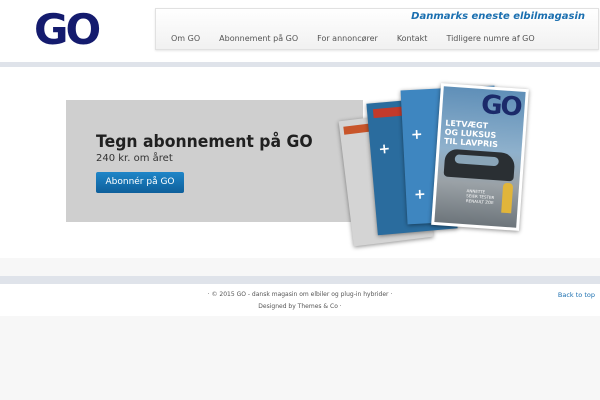  Describe the element at coordinates (490, 38) in the screenshot. I see `menu-item-tidligere-numre: Tidligere numre af GO` at that location.